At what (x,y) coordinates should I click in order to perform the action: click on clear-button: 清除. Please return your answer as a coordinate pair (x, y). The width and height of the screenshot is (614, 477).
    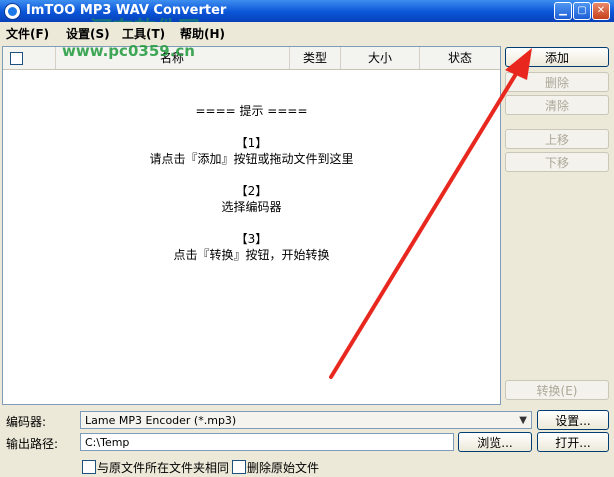
    Looking at the image, I should click on (557, 105).